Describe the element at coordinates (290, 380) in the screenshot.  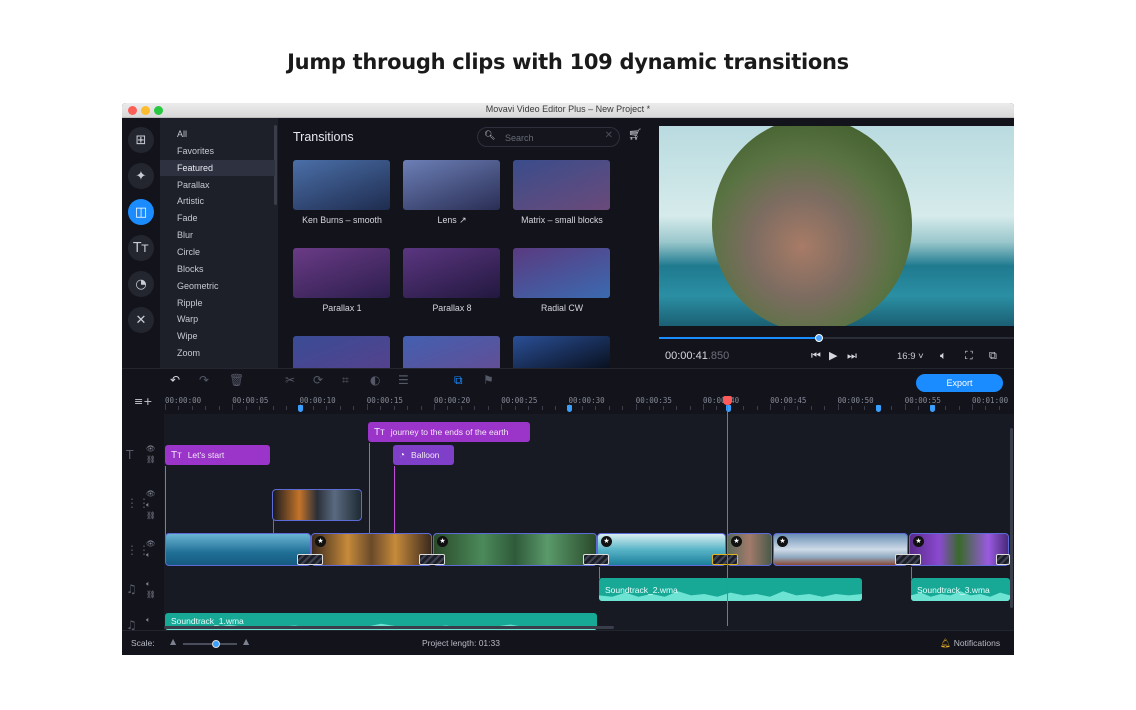
I see `cut-icon: ✂︎` at that location.